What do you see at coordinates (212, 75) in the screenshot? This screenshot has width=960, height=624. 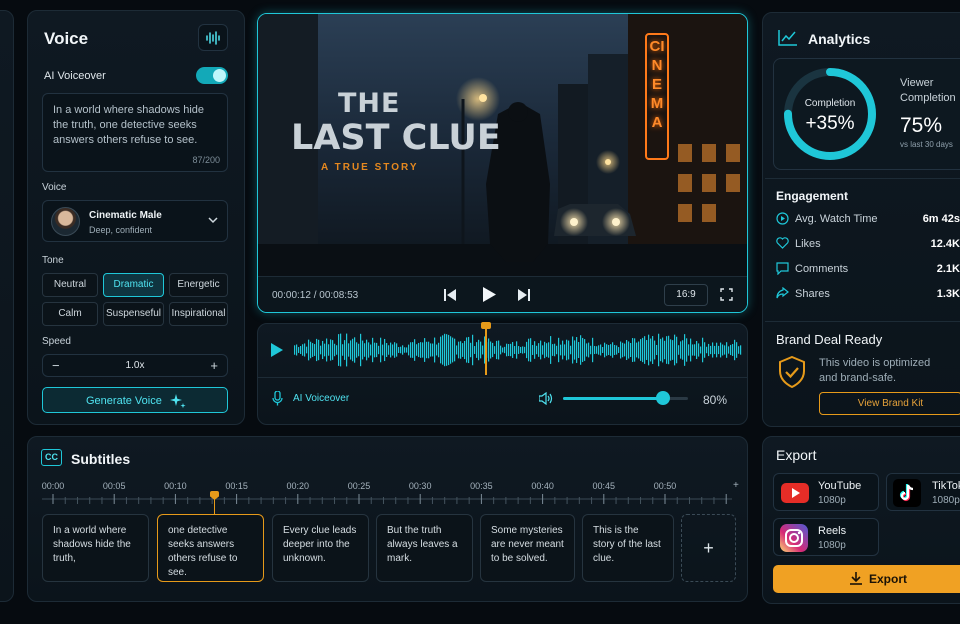 I see `ai-voiceover-toggle` at bounding box center [212, 75].